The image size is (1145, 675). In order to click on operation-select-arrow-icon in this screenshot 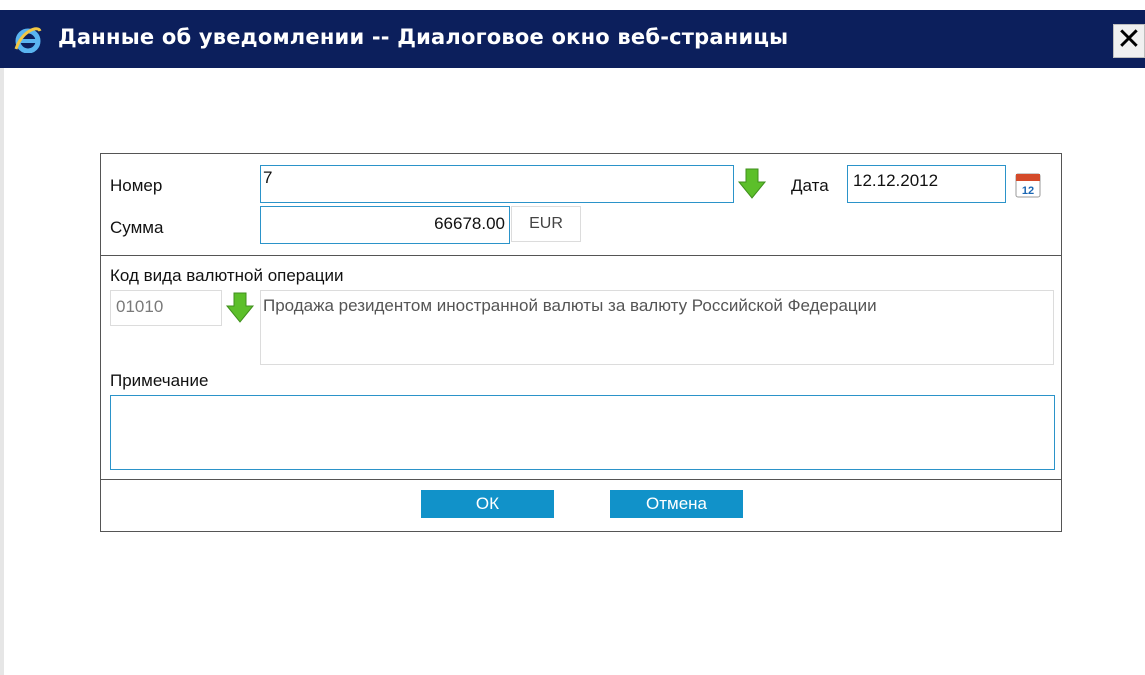, I will do `click(240, 308)`.